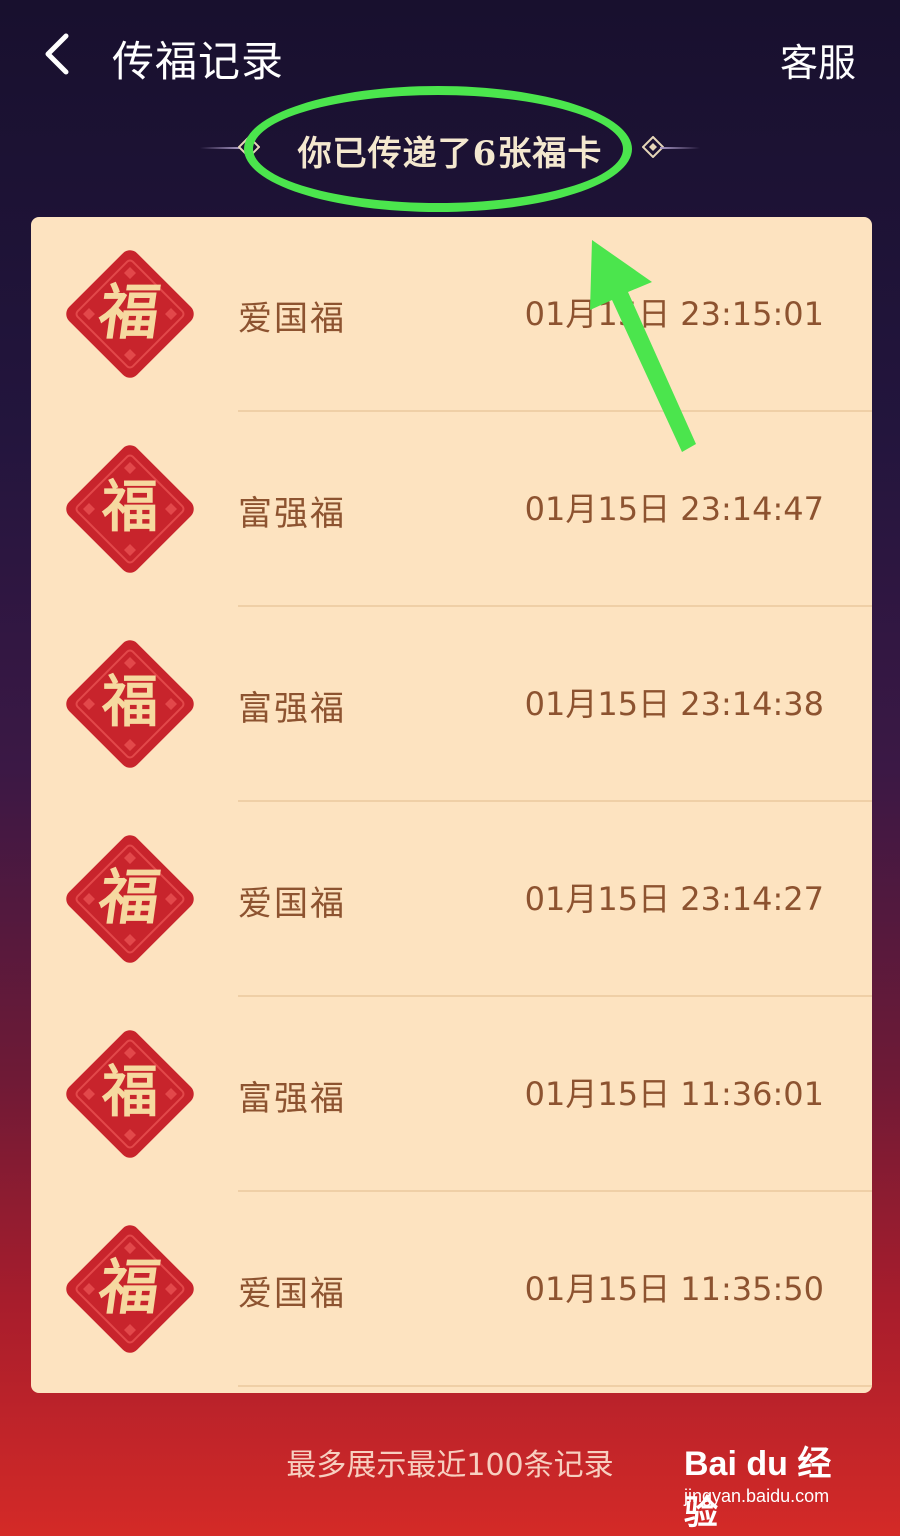 Image resolution: width=900 pixels, height=1536 pixels. What do you see at coordinates (674, 1289) in the screenshot?
I see `record-timestamp: 01月15日 11:35:50` at bounding box center [674, 1289].